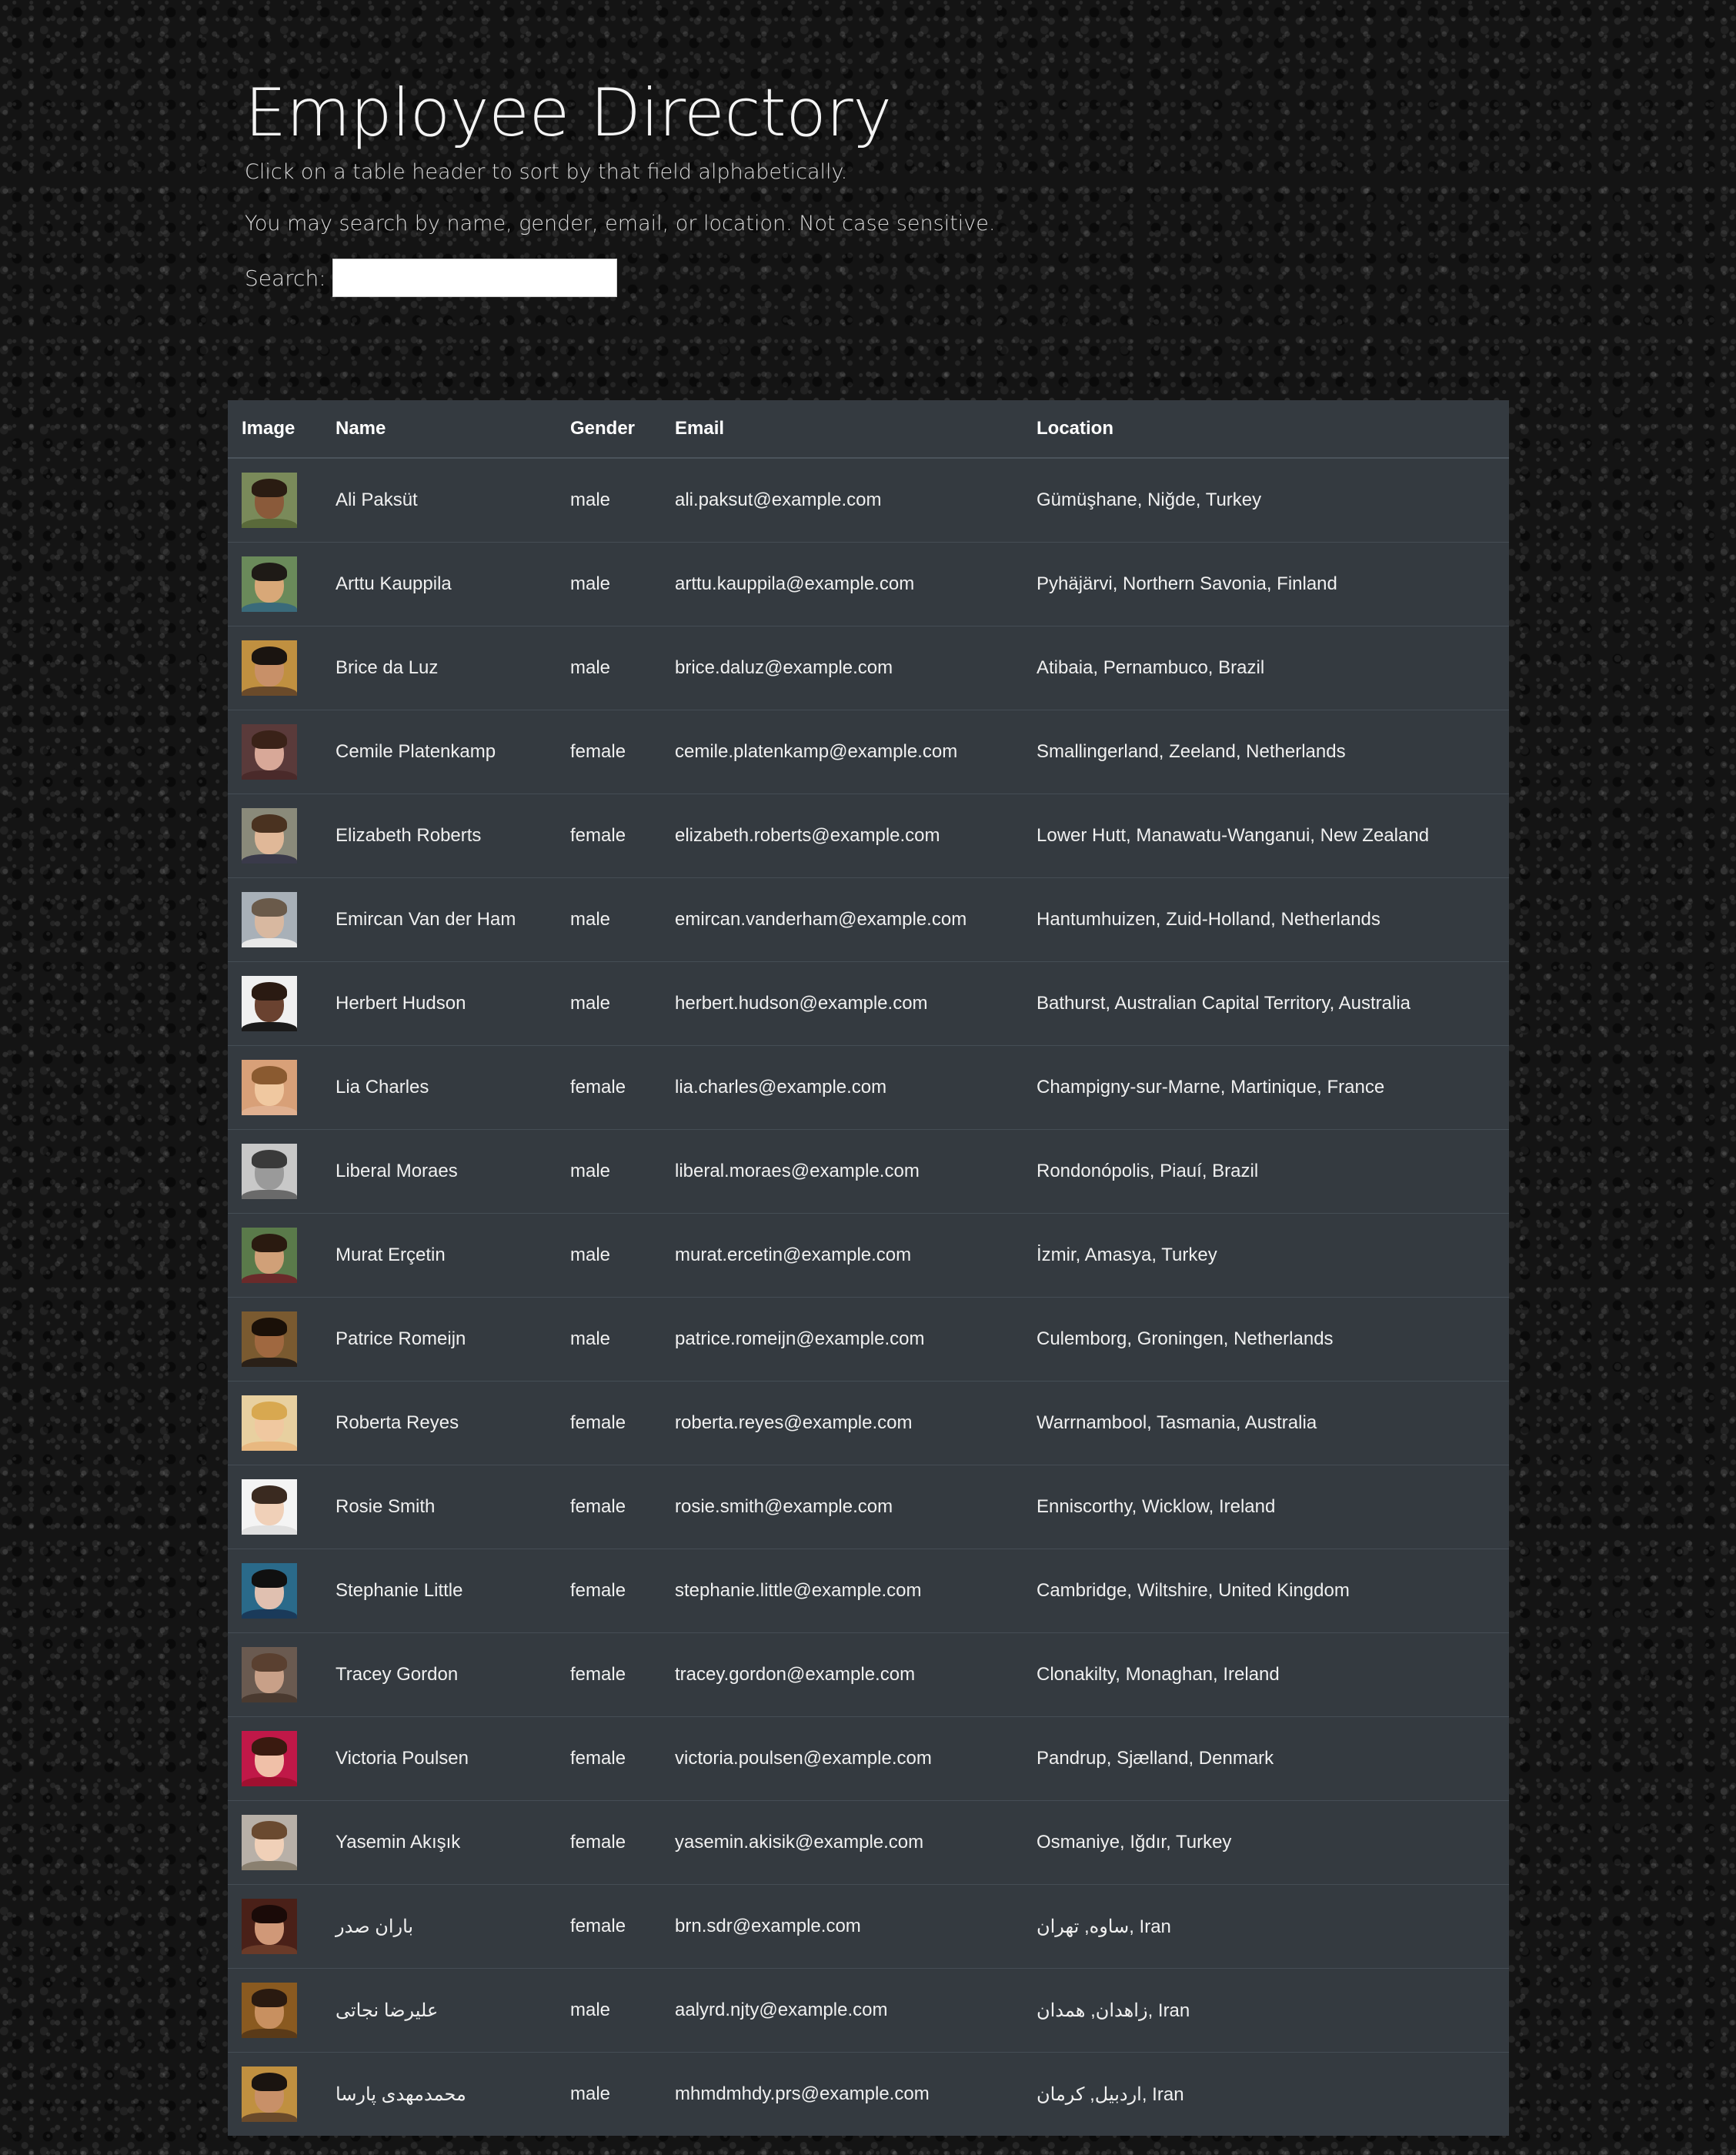  I want to click on name-cell: Victoria Poulsen, so click(439, 1758).